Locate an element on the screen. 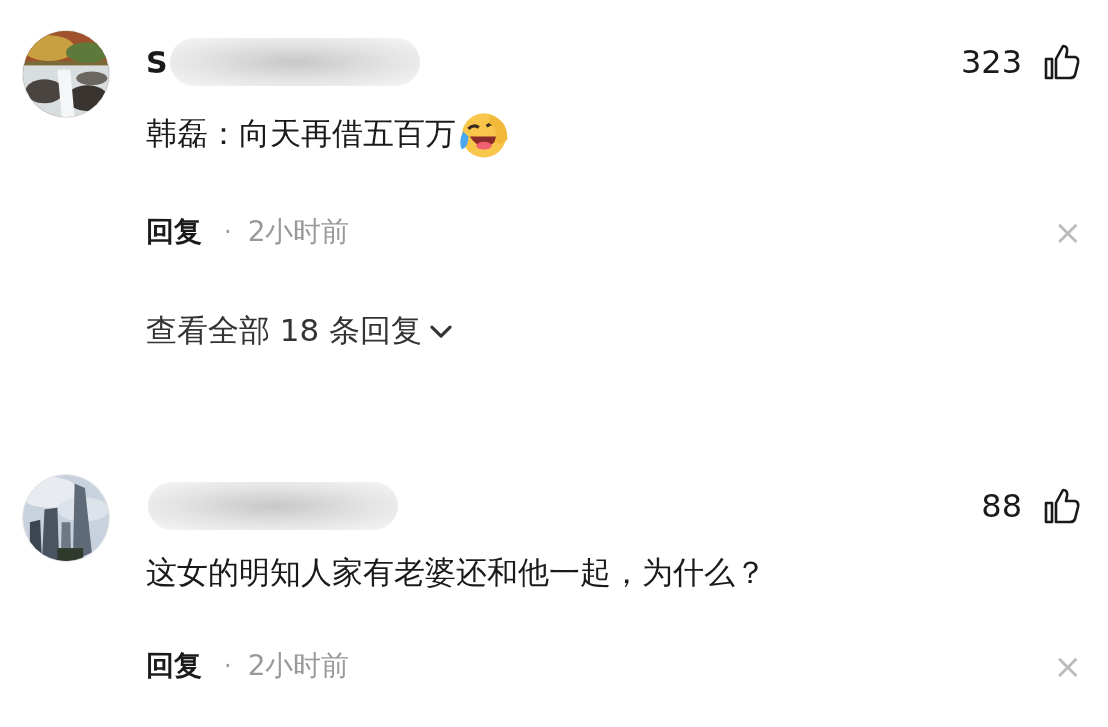  comment-text: 韩磊：向天再借五百万 is located at coordinates (301, 133).